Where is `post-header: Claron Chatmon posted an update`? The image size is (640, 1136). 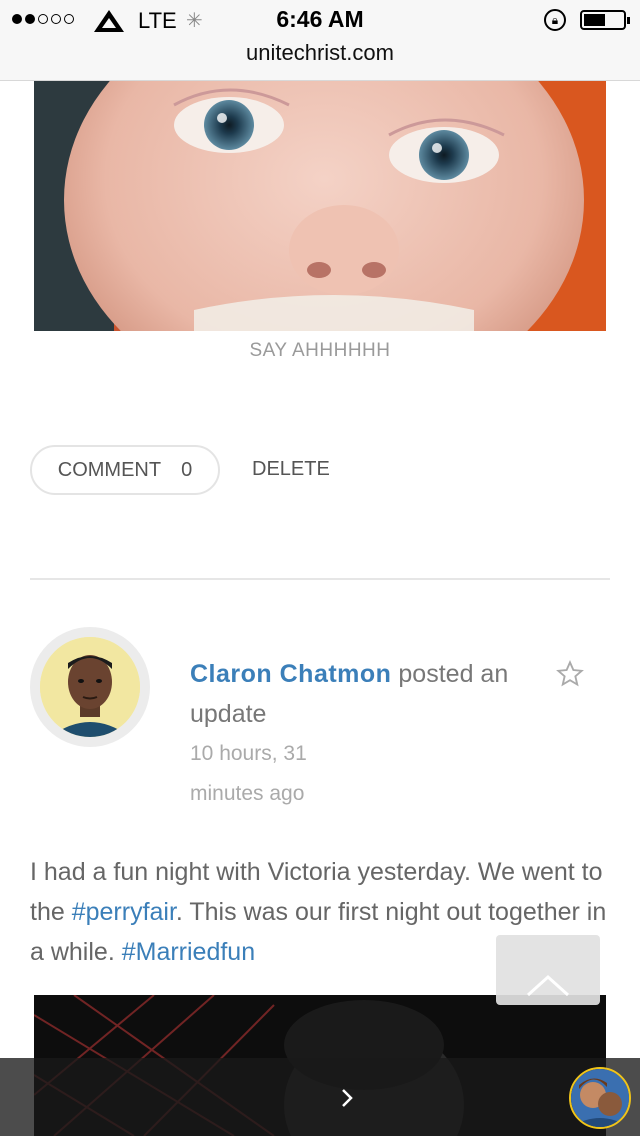 post-header: Claron Chatmon posted an update is located at coordinates (370, 694).